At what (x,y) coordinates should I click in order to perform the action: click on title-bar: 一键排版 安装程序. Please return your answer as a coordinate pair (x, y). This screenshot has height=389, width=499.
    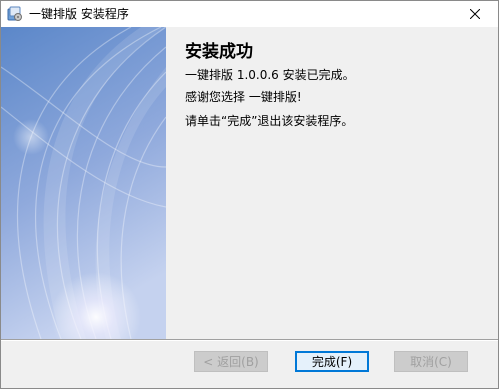
    Looking at the image, I should click on (249, 14).